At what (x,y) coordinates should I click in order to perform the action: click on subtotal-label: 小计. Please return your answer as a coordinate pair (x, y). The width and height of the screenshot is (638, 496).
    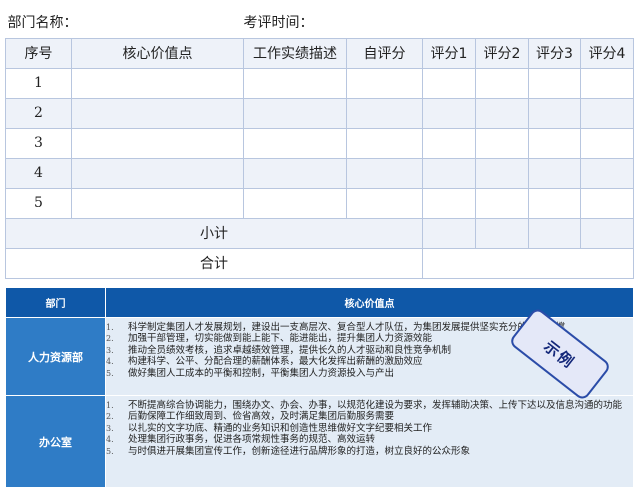
    Looking at the image, I should click on (214, 233).